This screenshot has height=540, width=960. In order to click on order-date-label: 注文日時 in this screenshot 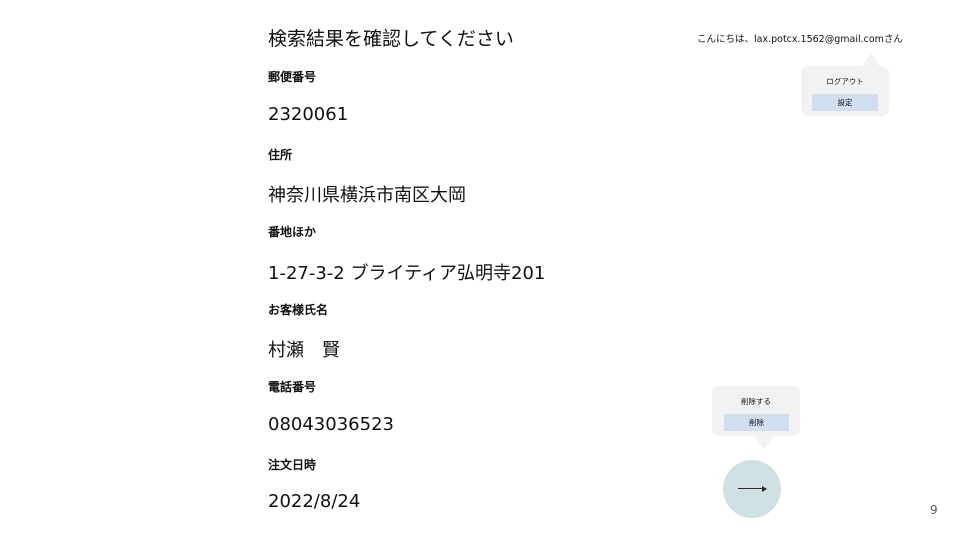, I will do `click(292, 465)`.